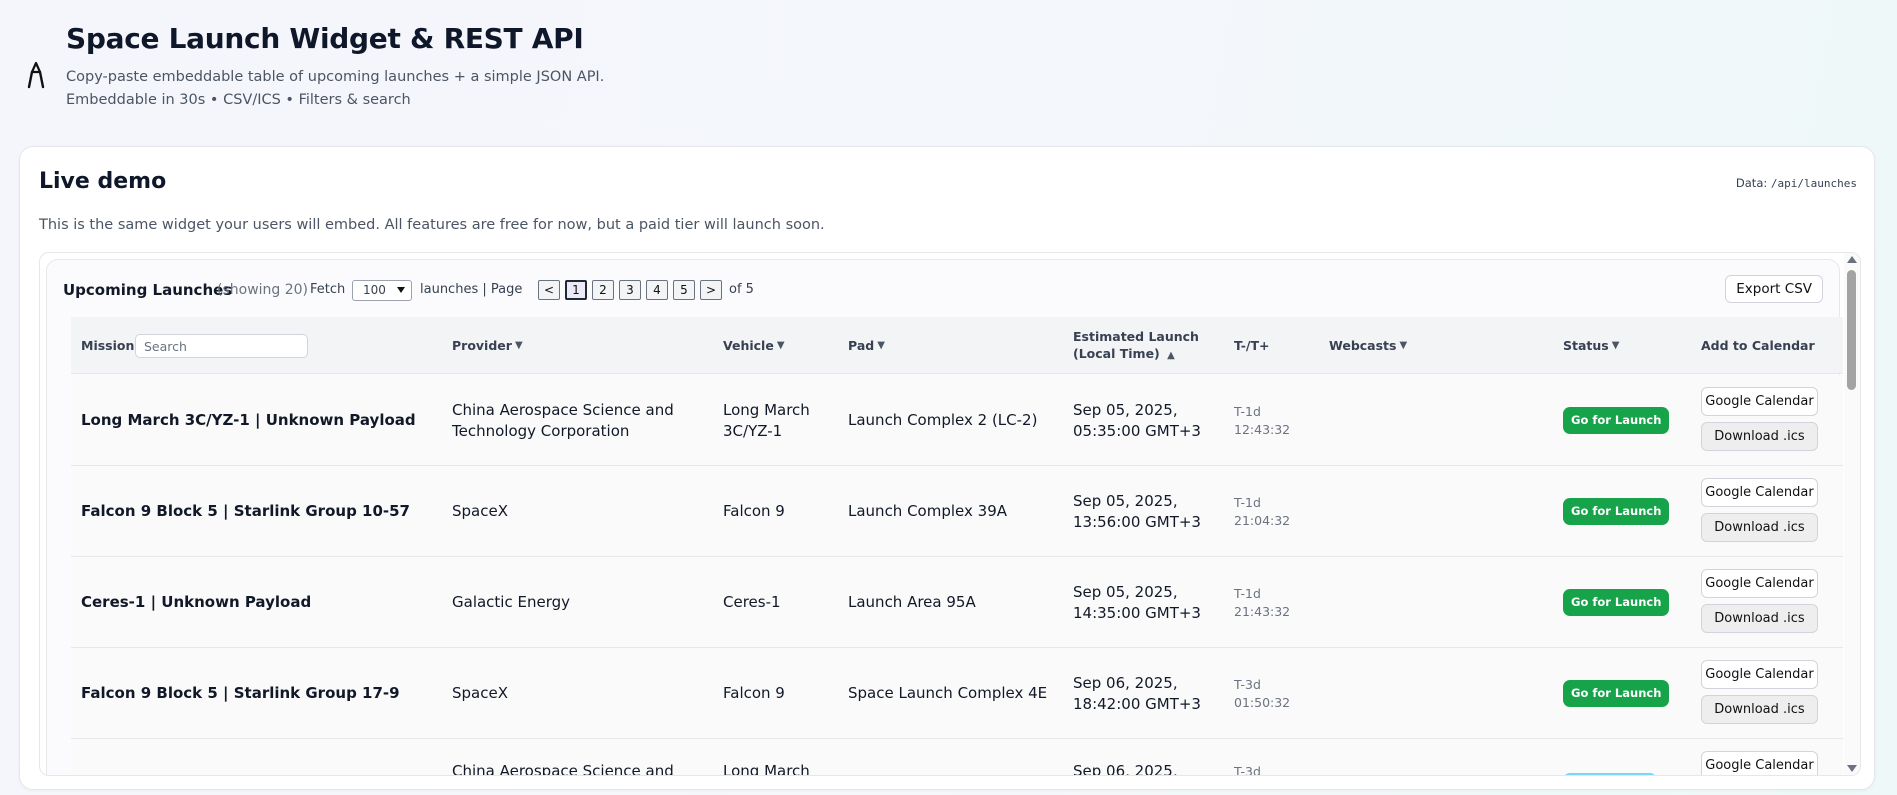  I want to click on page-button-4: 4, so click(657, 290).